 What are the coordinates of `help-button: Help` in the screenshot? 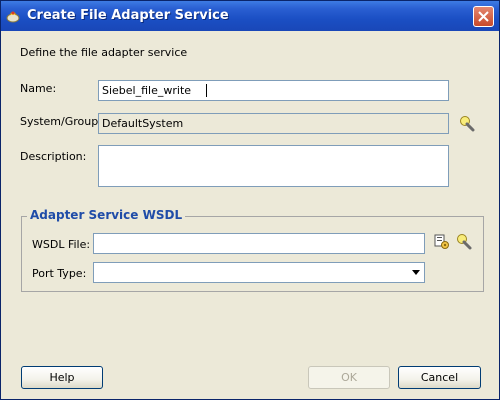 It's located at (62, 377).